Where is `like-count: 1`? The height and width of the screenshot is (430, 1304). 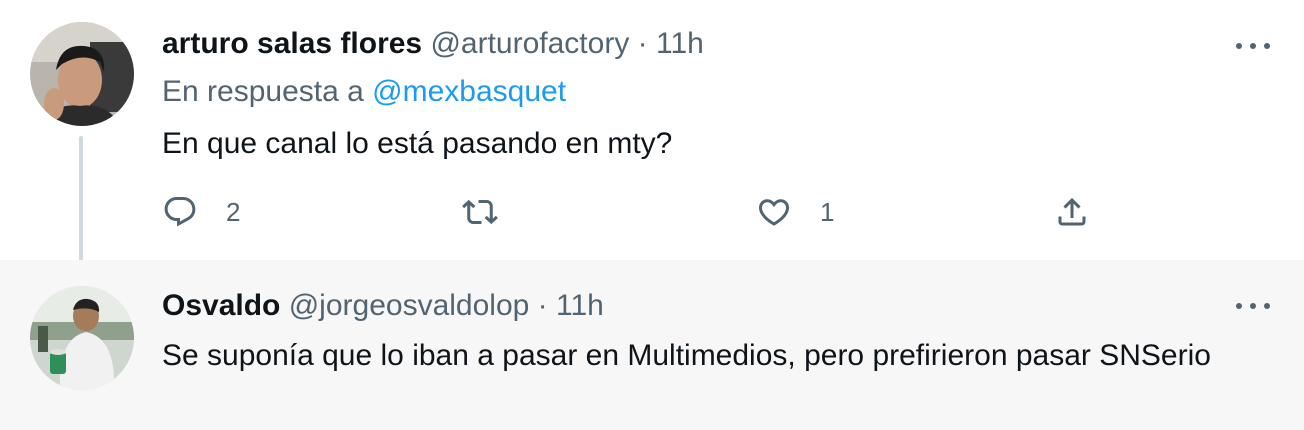
like-count: 1 is located at coordinates (827, 211).